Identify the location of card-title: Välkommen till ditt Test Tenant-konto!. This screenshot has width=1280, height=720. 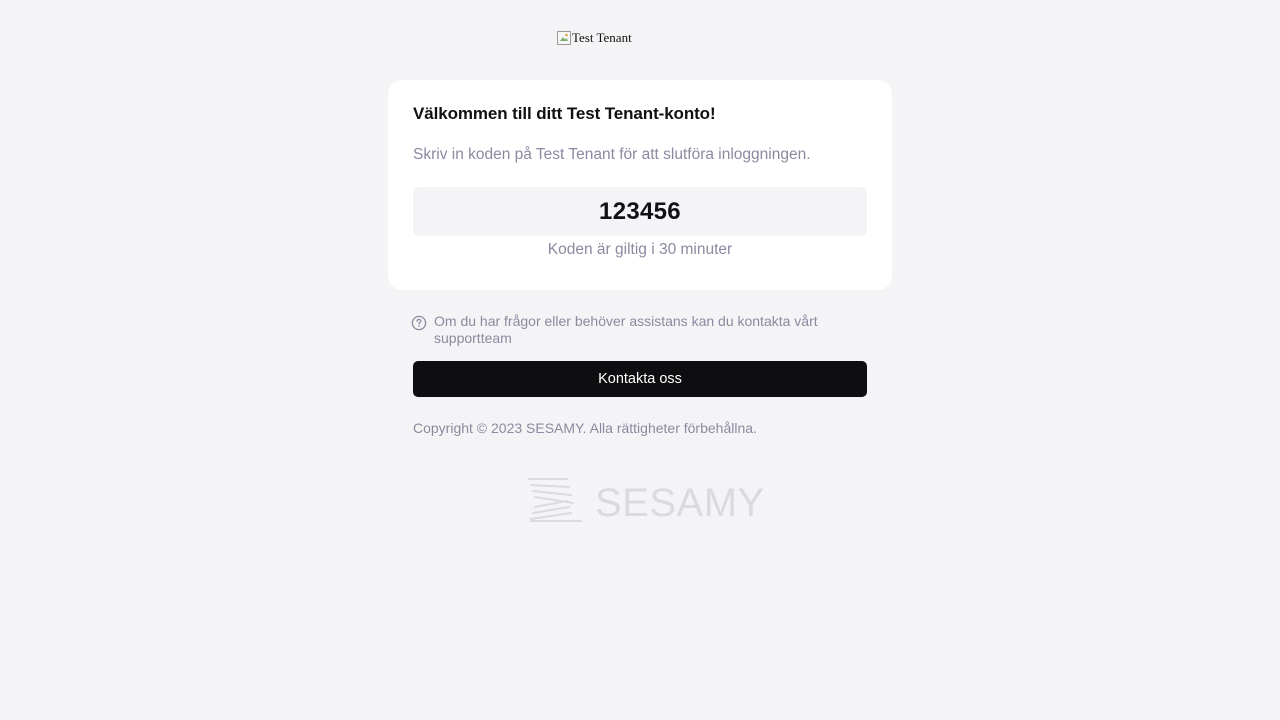
(564, 113).